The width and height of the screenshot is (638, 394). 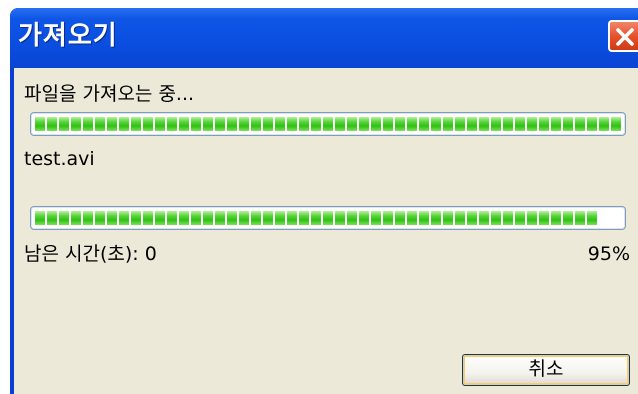 I want to click on window-title: 가져오기, so click(x=68, y=36).